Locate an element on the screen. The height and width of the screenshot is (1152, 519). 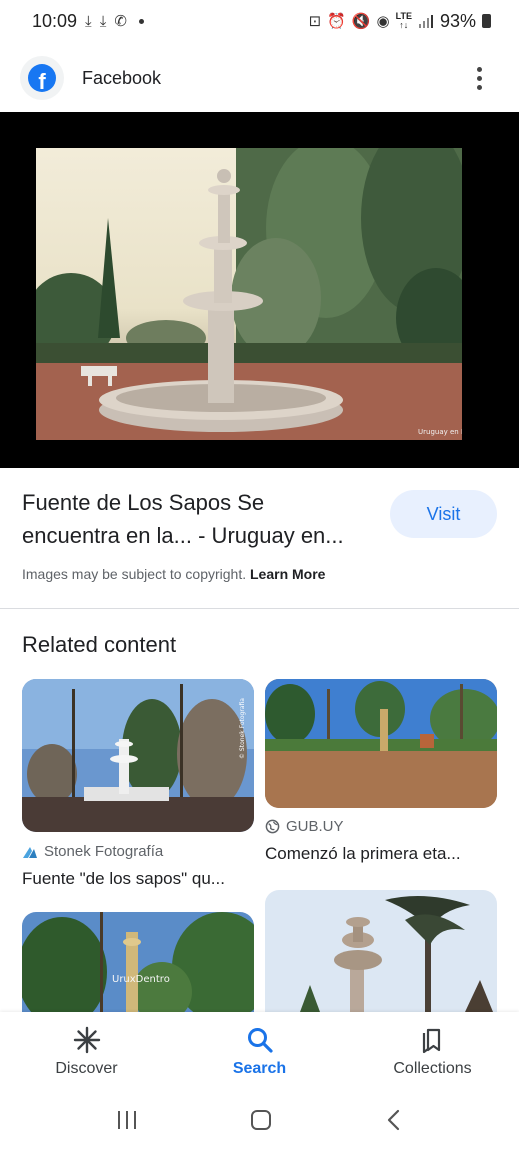
lte-indicator: LTE ↑↓ is located at coordinates (403, 20).